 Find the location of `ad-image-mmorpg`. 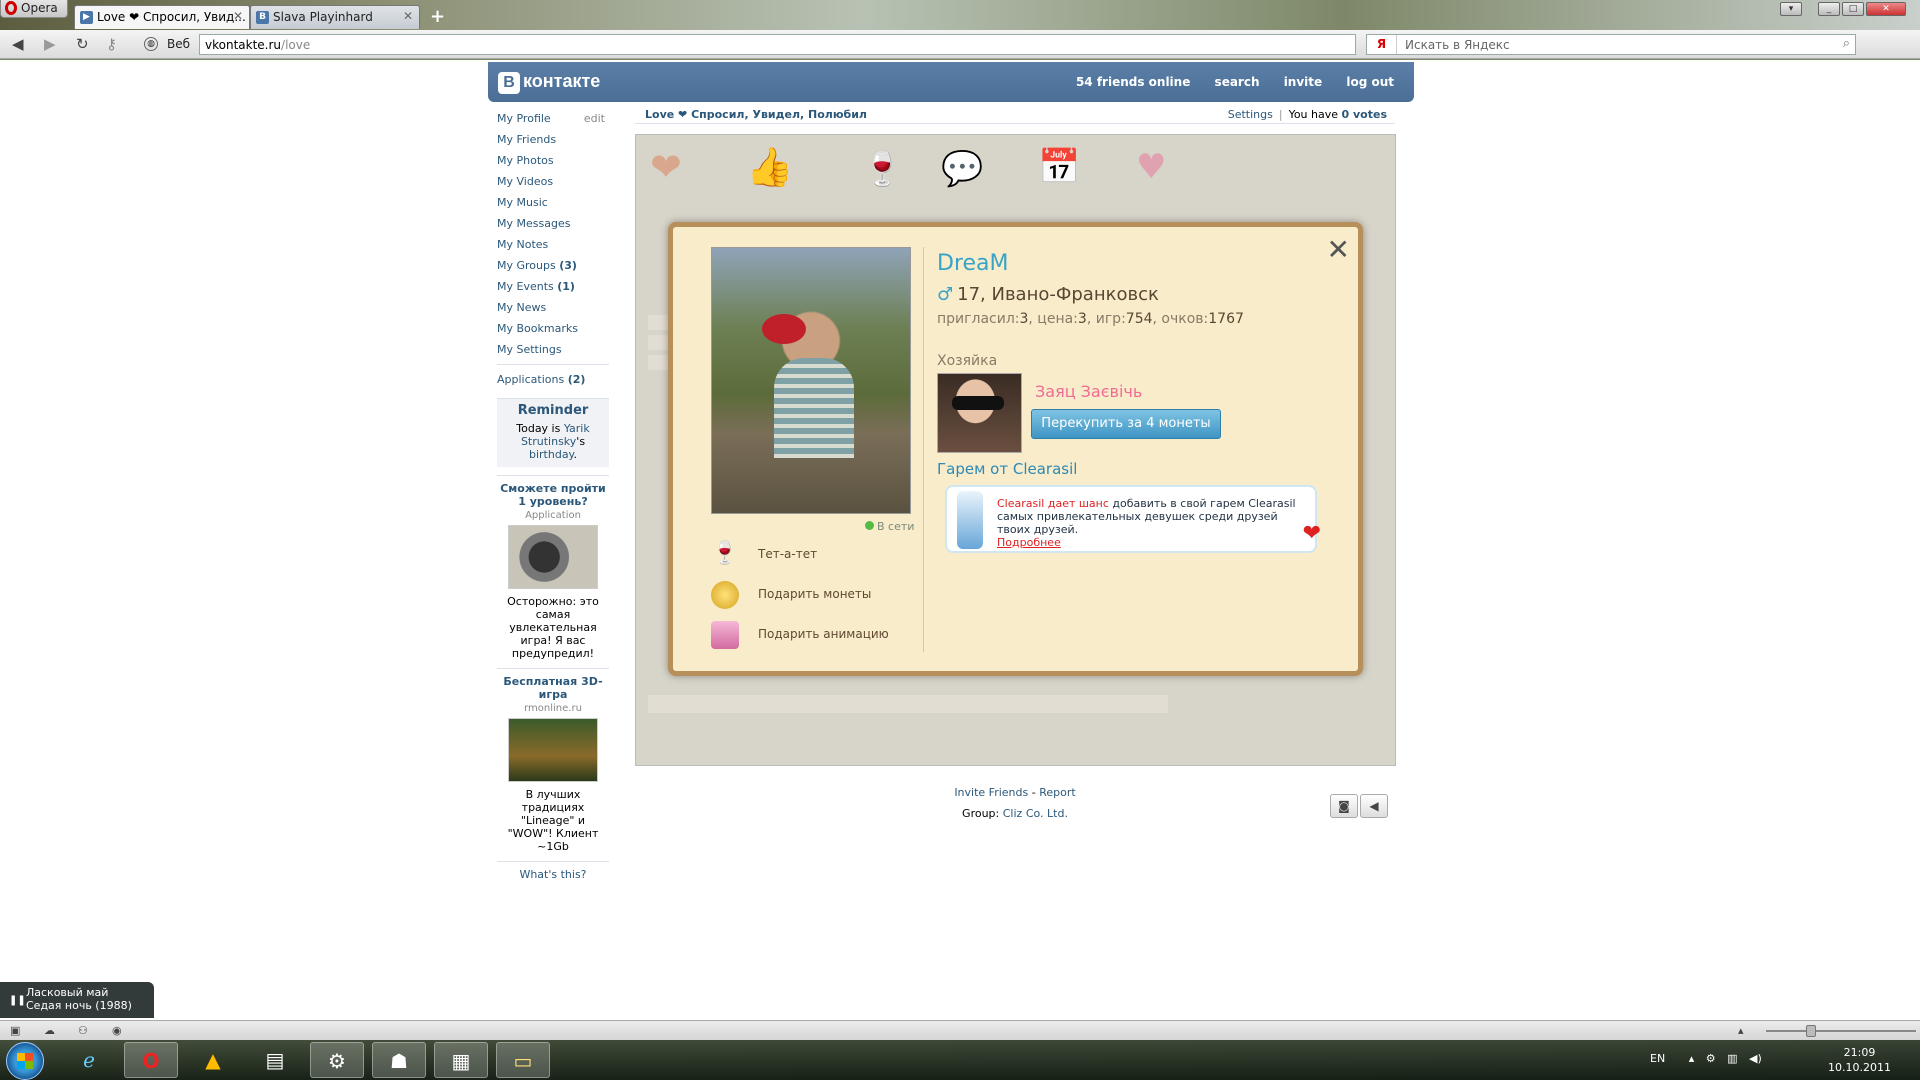

ad-image-mmorpg is located at coordinates (553, 750).